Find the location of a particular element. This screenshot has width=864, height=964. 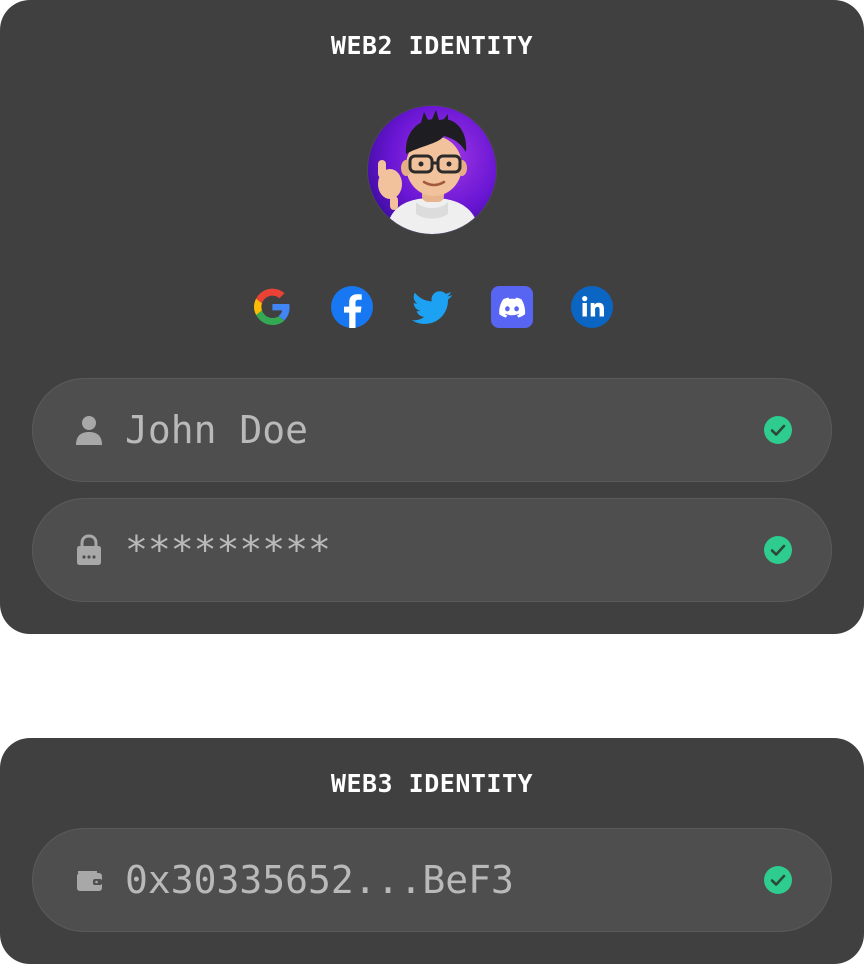

facebook-login-button is located at coordinates (352, 307).